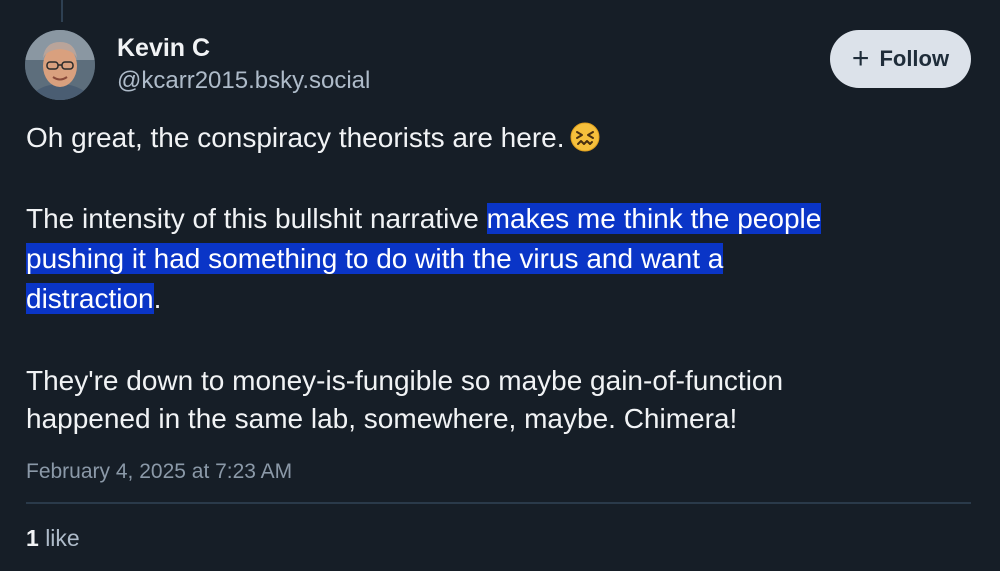  What do you see at coordinates (498, 503) in the screenshot?
I see `divider` at bounding box center [498, 503].